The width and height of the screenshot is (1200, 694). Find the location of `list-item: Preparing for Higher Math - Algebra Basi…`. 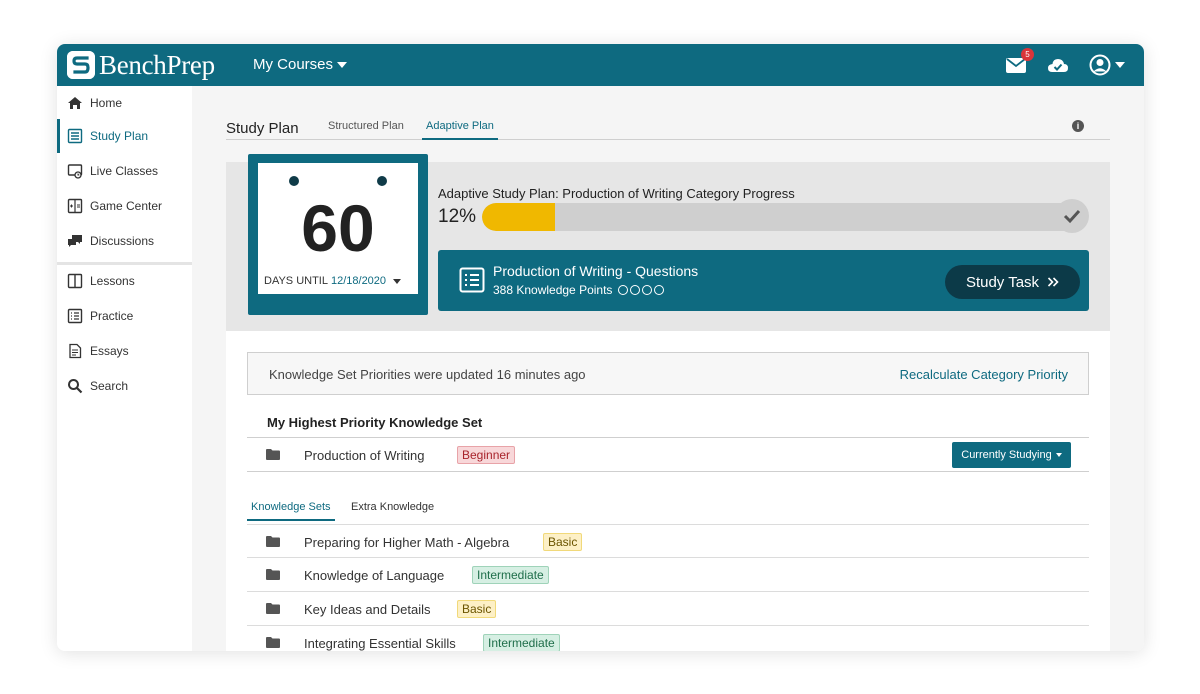

list-item: Preparing for Higher Math - Algebra Basi… is located at coordinates (668, 541).